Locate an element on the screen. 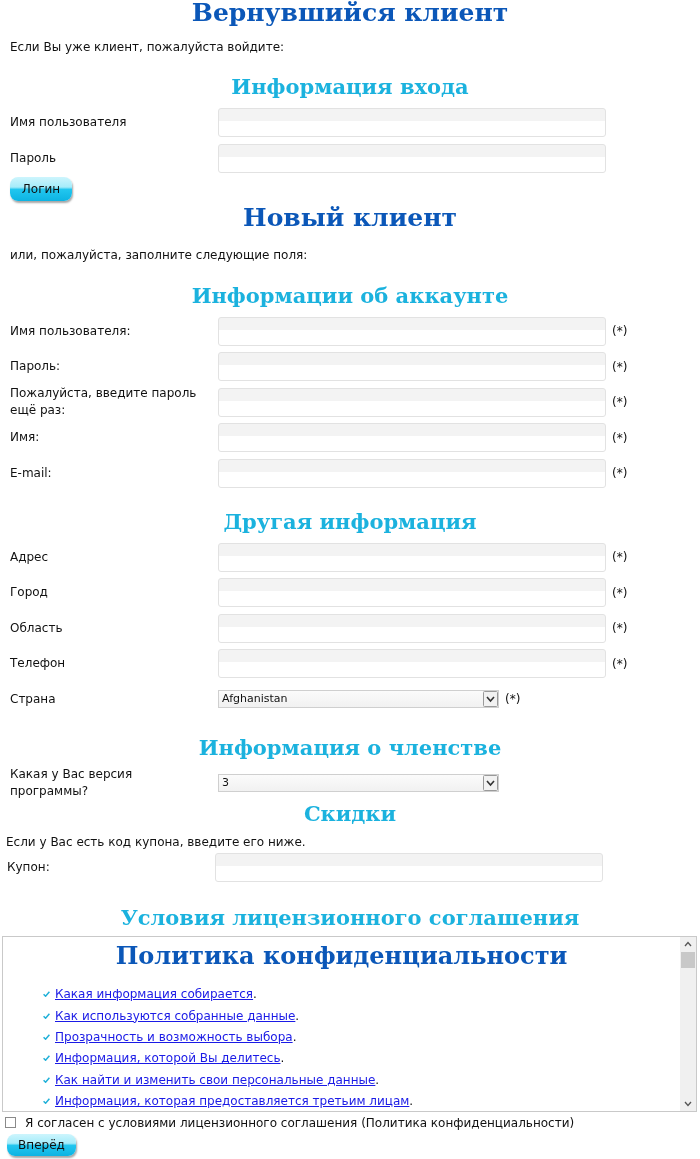 The image size is (700, 1159). intro-text: или, пожалуйста, заполните следующие поля: is located at coordinates (159, 254).